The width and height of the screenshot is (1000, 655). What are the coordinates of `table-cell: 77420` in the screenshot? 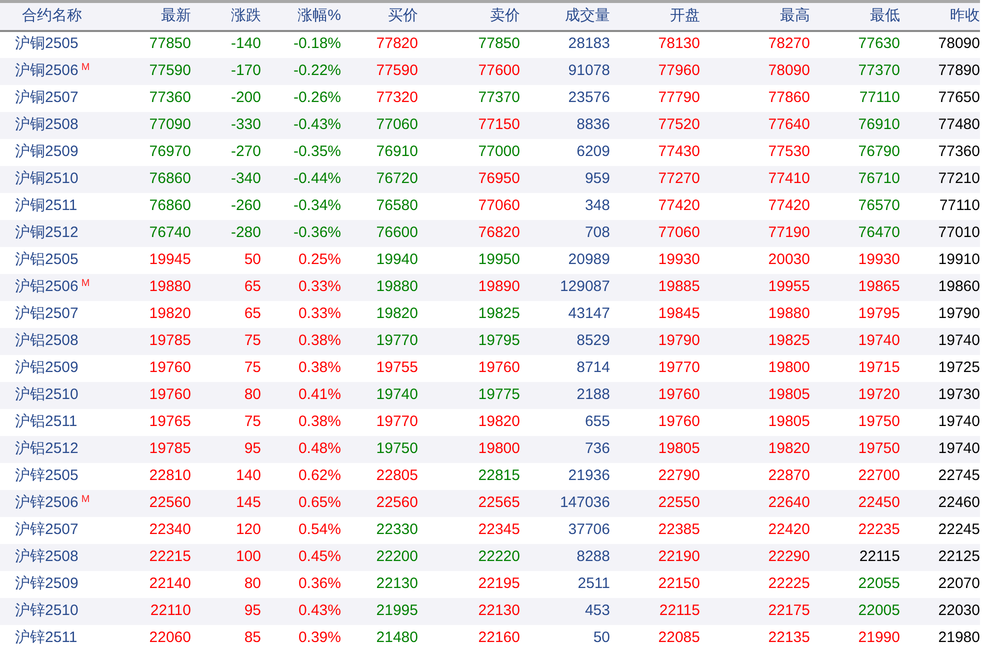 It's located at (789, 205).